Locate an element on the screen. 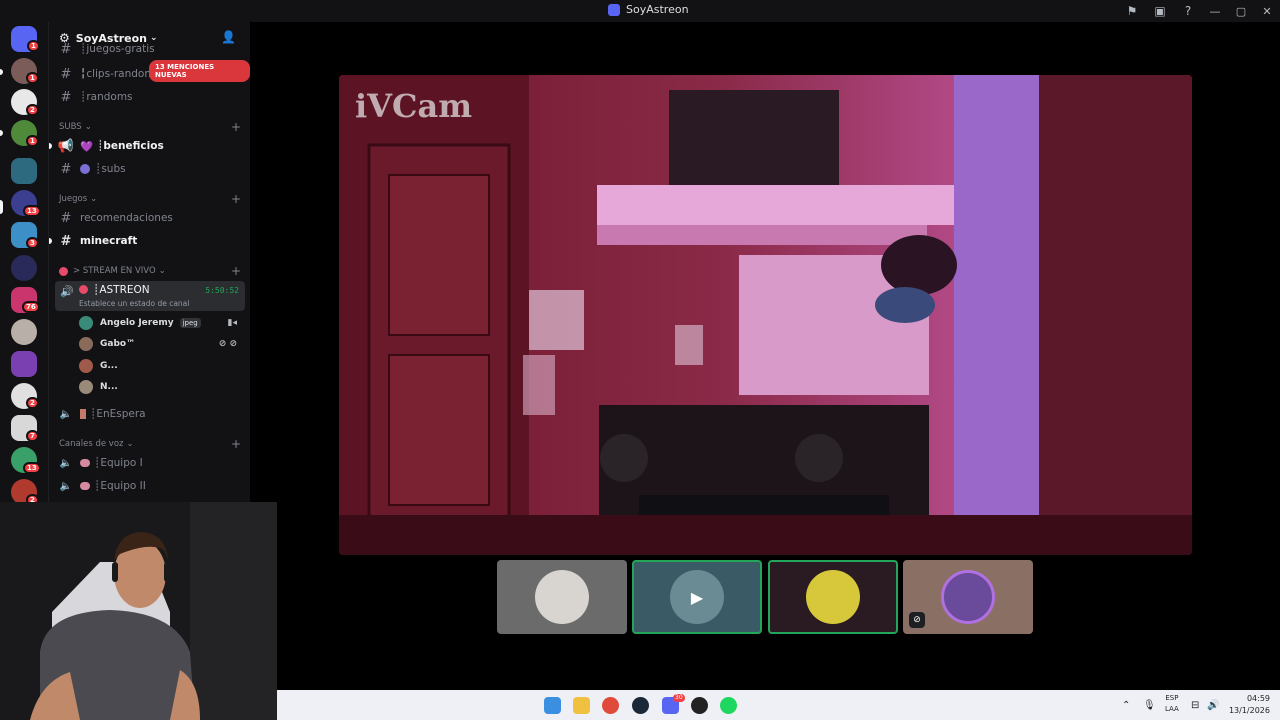 This screenshot has height=720, width=1280. category-subs: SUBS ⌄ + is located at coordinates (150, 127).